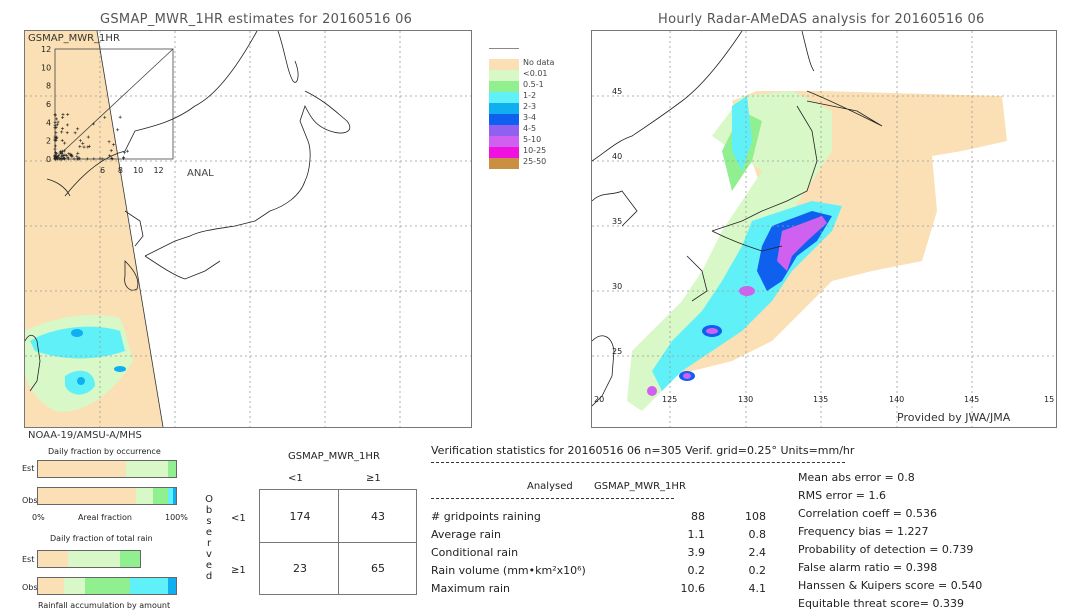 This screenshot has height=612, width=1080. I want to click on contingency-table: 174 43 23 65, so click(338, 542).